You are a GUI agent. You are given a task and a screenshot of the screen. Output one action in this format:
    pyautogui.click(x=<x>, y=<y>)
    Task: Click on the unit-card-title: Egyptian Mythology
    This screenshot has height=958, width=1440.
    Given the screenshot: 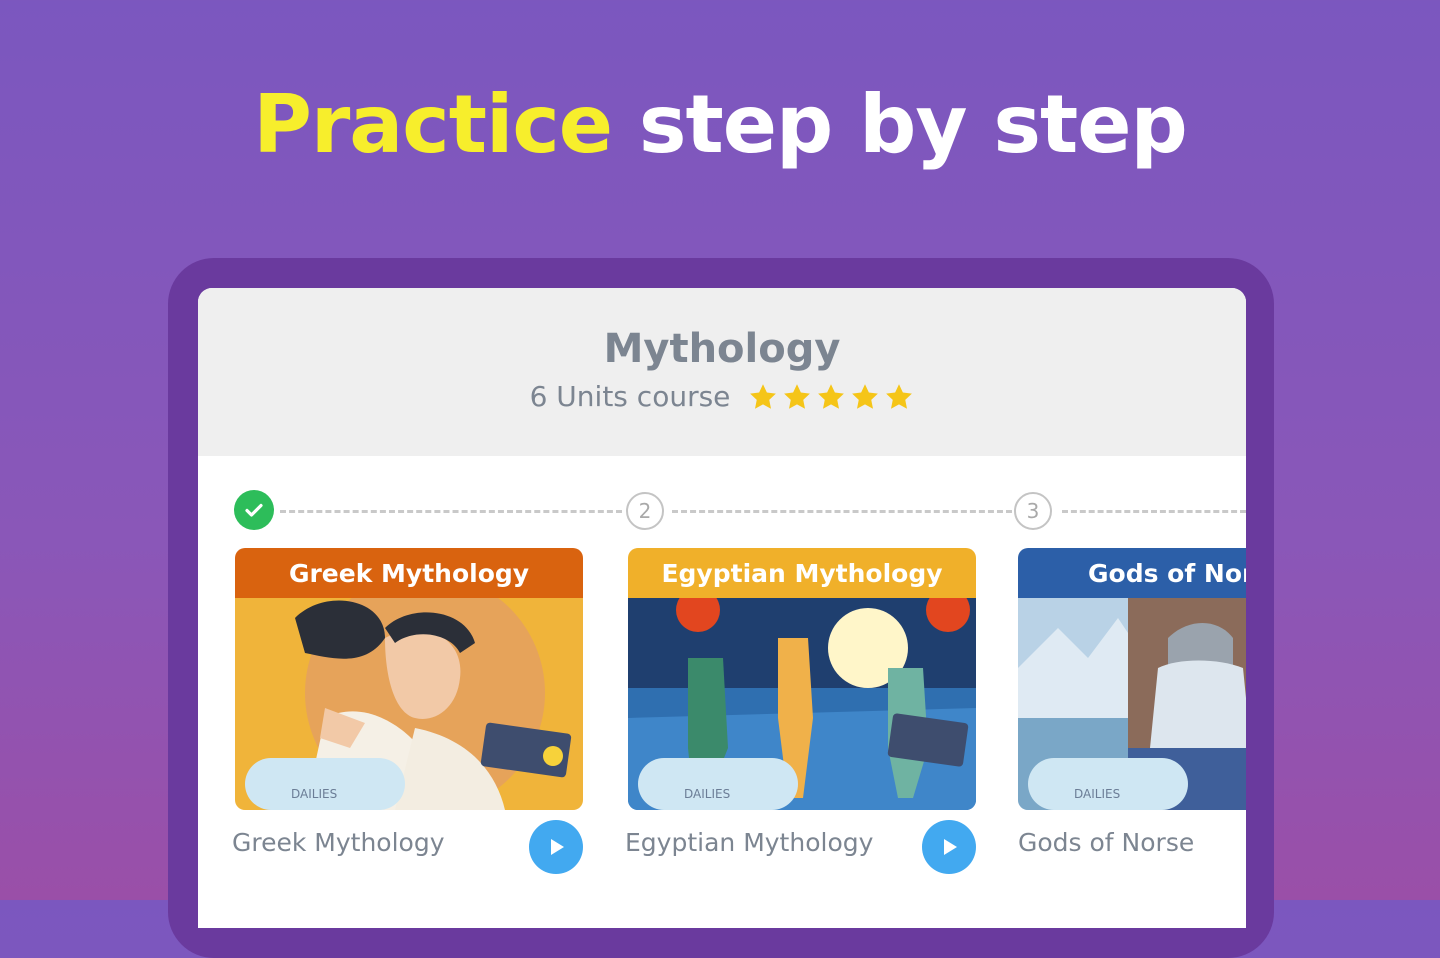 What is the action you would take?
    pyautogui.click(x=802, y=573)
    